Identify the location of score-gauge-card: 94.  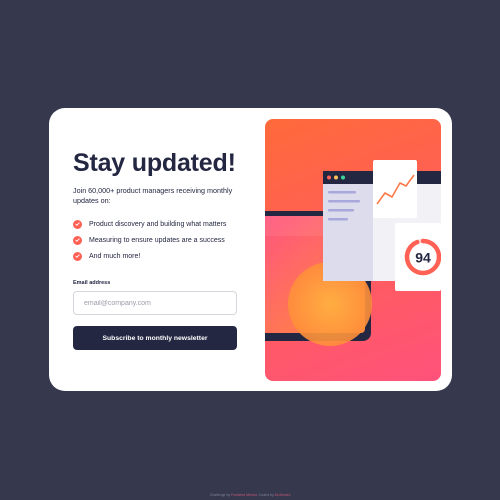
(418, 257).